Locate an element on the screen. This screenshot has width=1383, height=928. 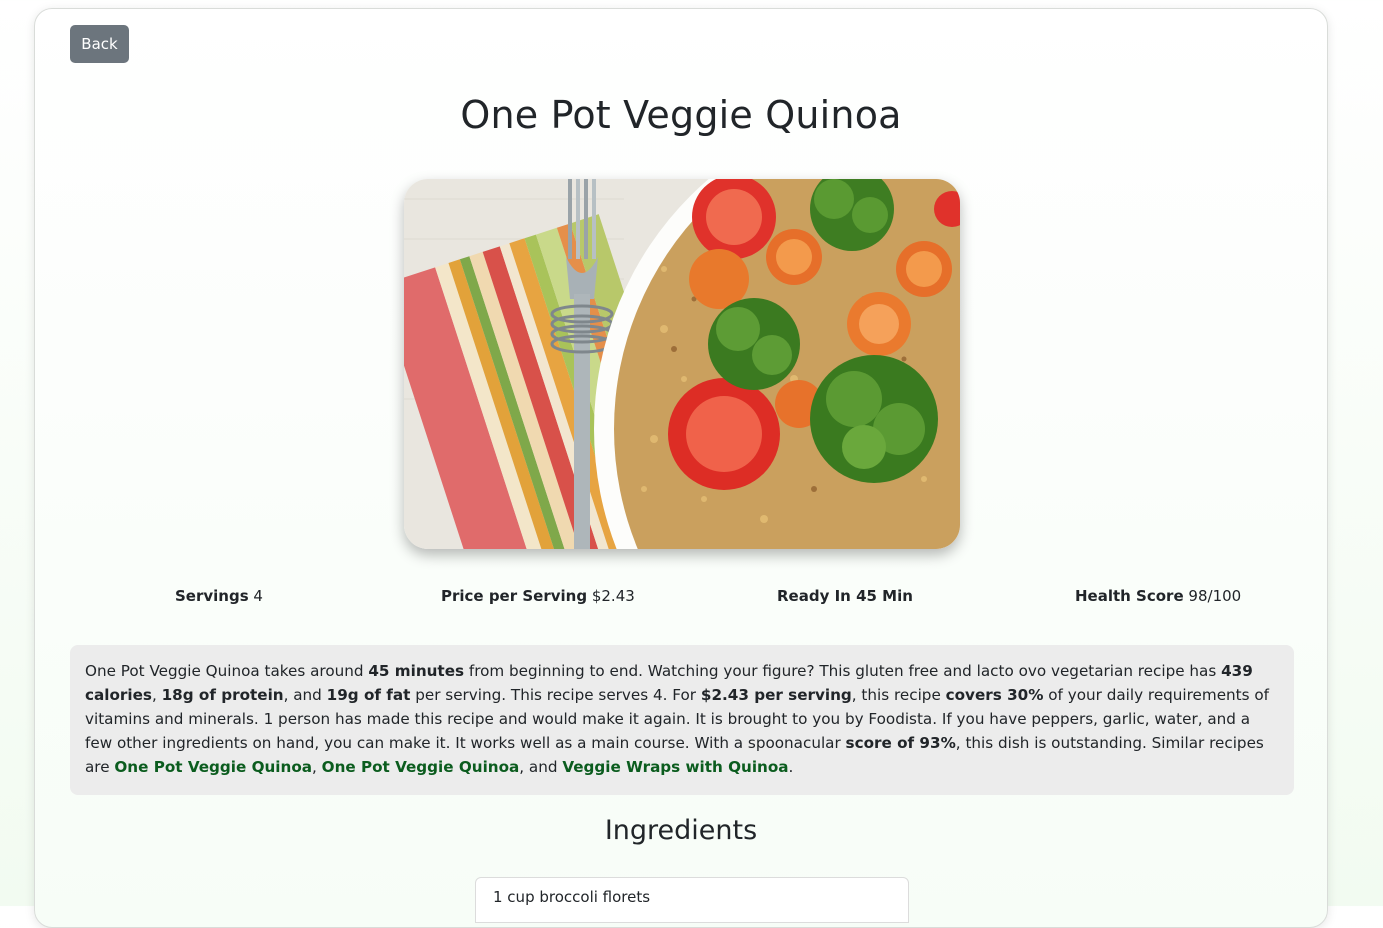
summary-bold: score of 93% is located at coordinates (900, 743).